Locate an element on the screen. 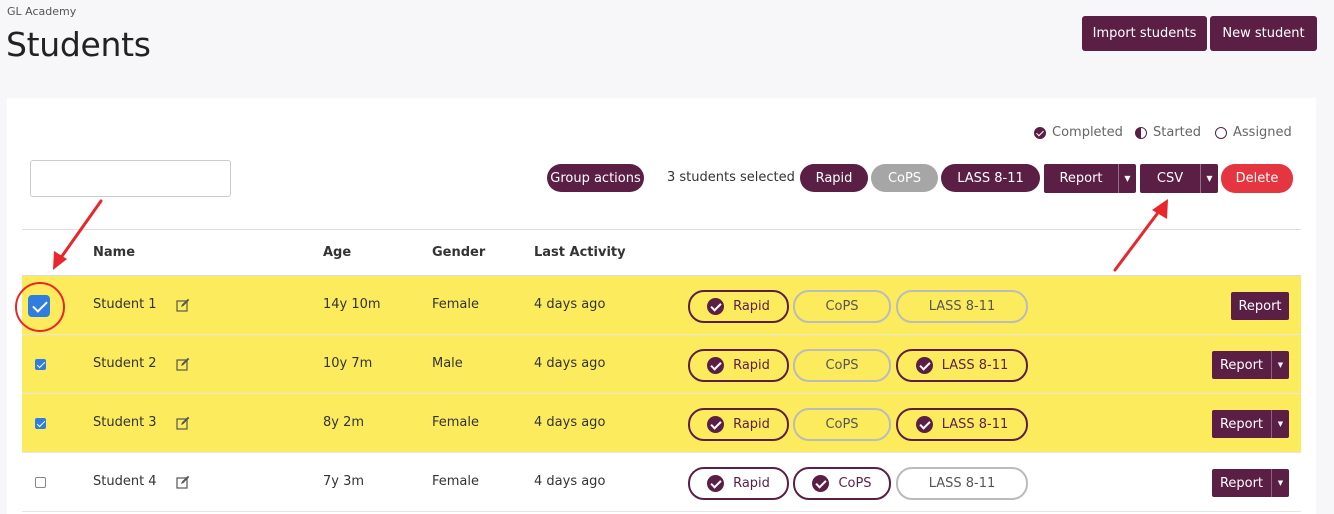 The width and height of the screenshot is (1334, 514). assign-rapid-button: Rapid is located at coordinates (834, 178).